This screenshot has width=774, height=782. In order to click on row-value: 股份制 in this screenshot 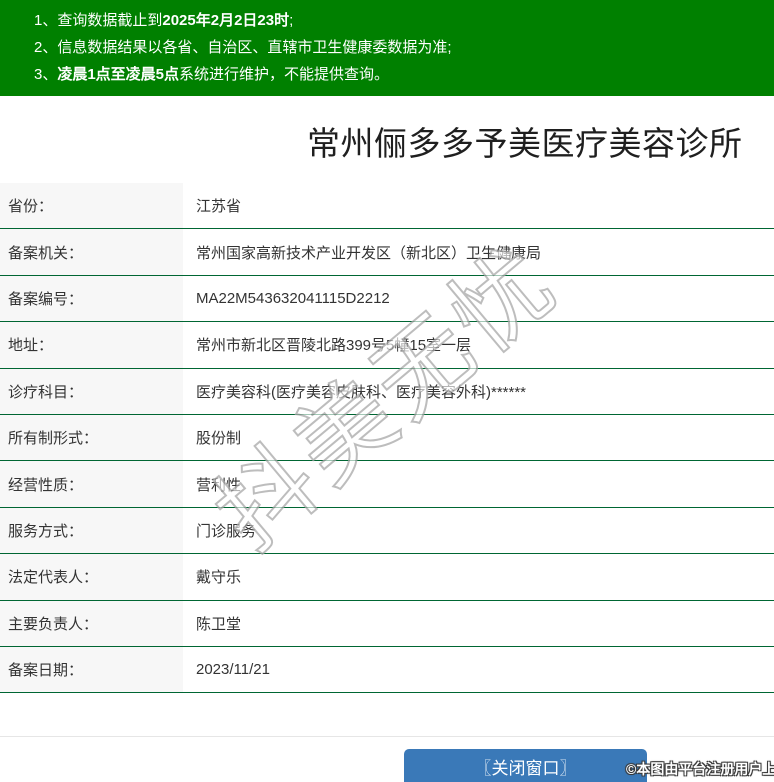, I will do `click(219, 439)`.